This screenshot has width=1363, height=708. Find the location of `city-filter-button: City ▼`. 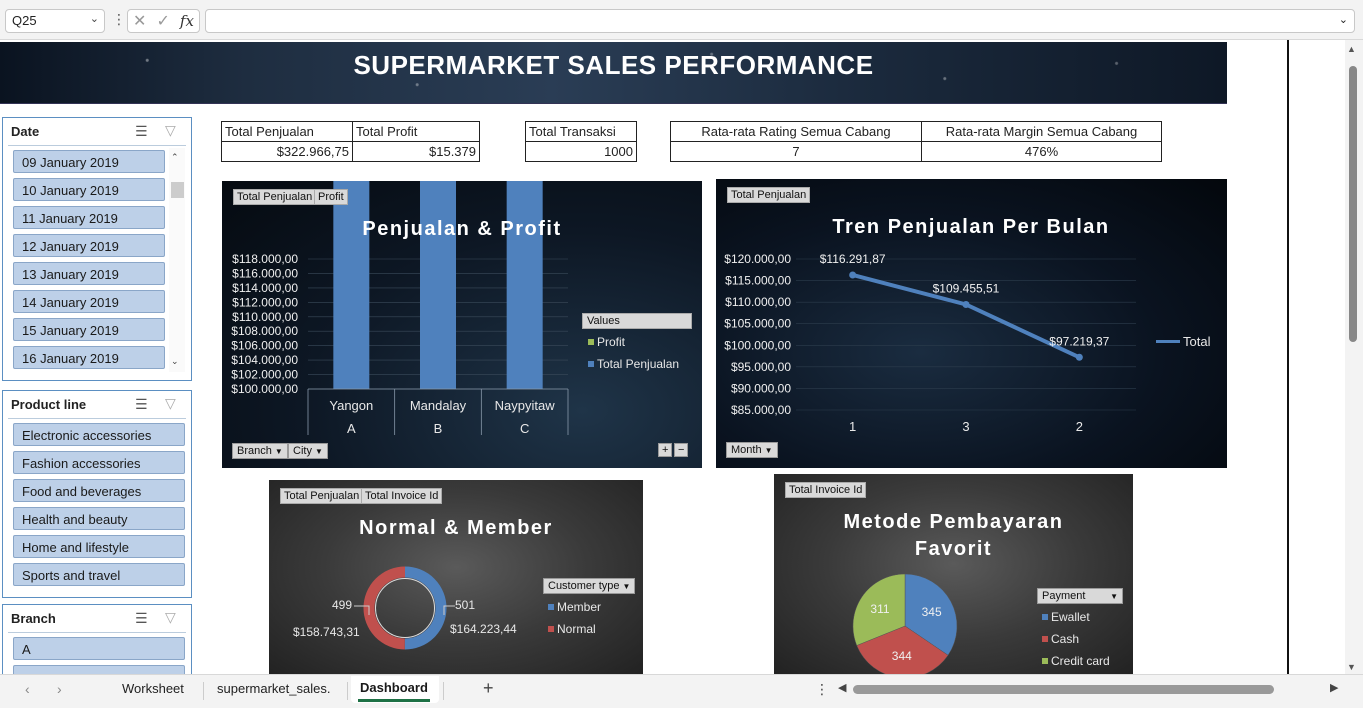

city-filter-button: City ▼ is located at coordinates (308, 451).